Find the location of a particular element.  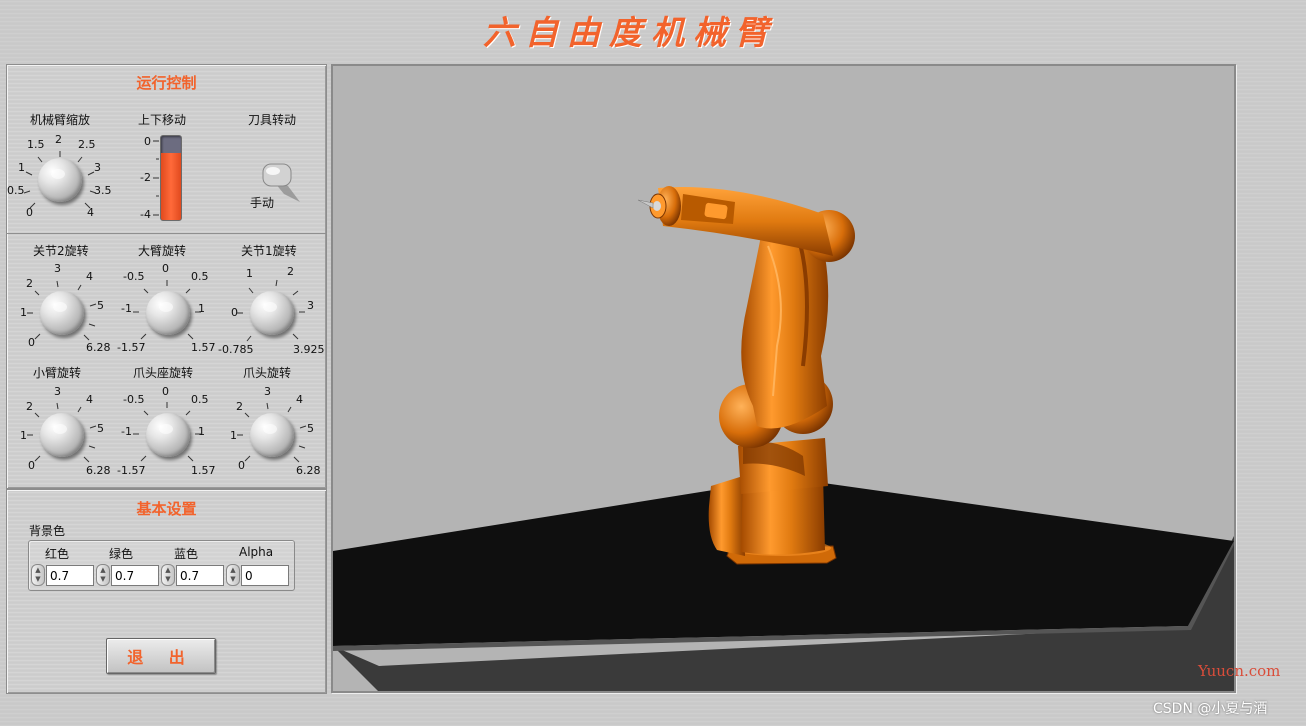

blue-label: 蓝色 is located at coordinates (186, 554).